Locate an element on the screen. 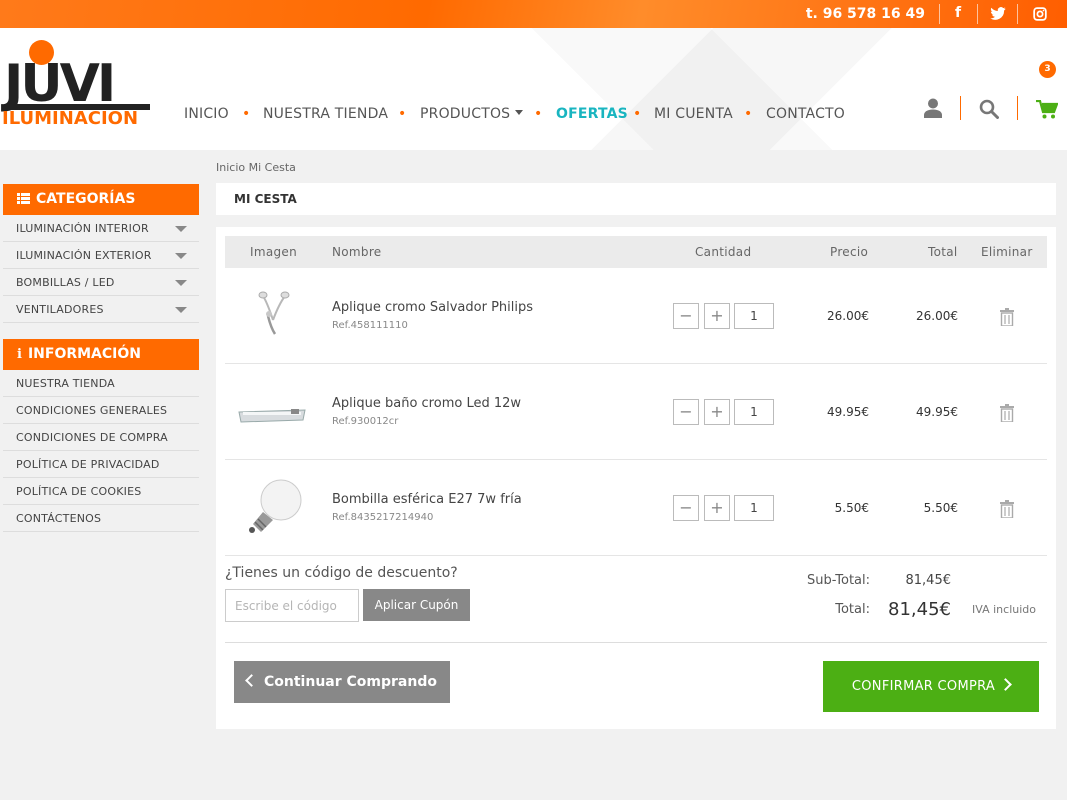 The height and width of the screenshot is (800, 1067). sidebar-item-condiciones-generales: CONDICIONES GENERALES is located at coordinates (101, 410).